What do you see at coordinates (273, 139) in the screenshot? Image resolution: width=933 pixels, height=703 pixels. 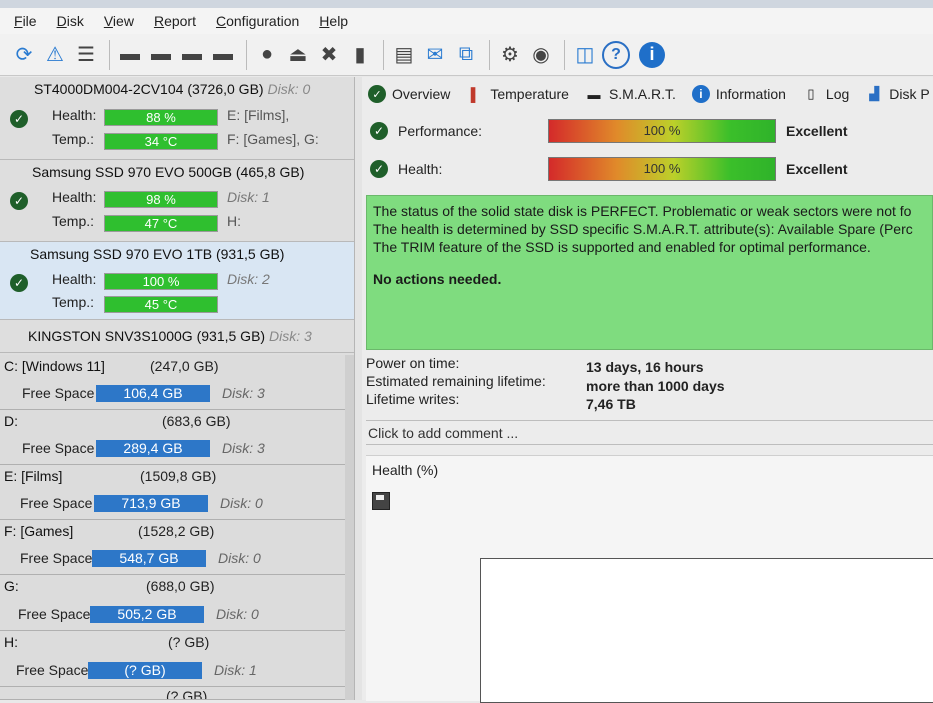 I see `partition-info: F: [Games], G:` at bounding box center [273, 139].